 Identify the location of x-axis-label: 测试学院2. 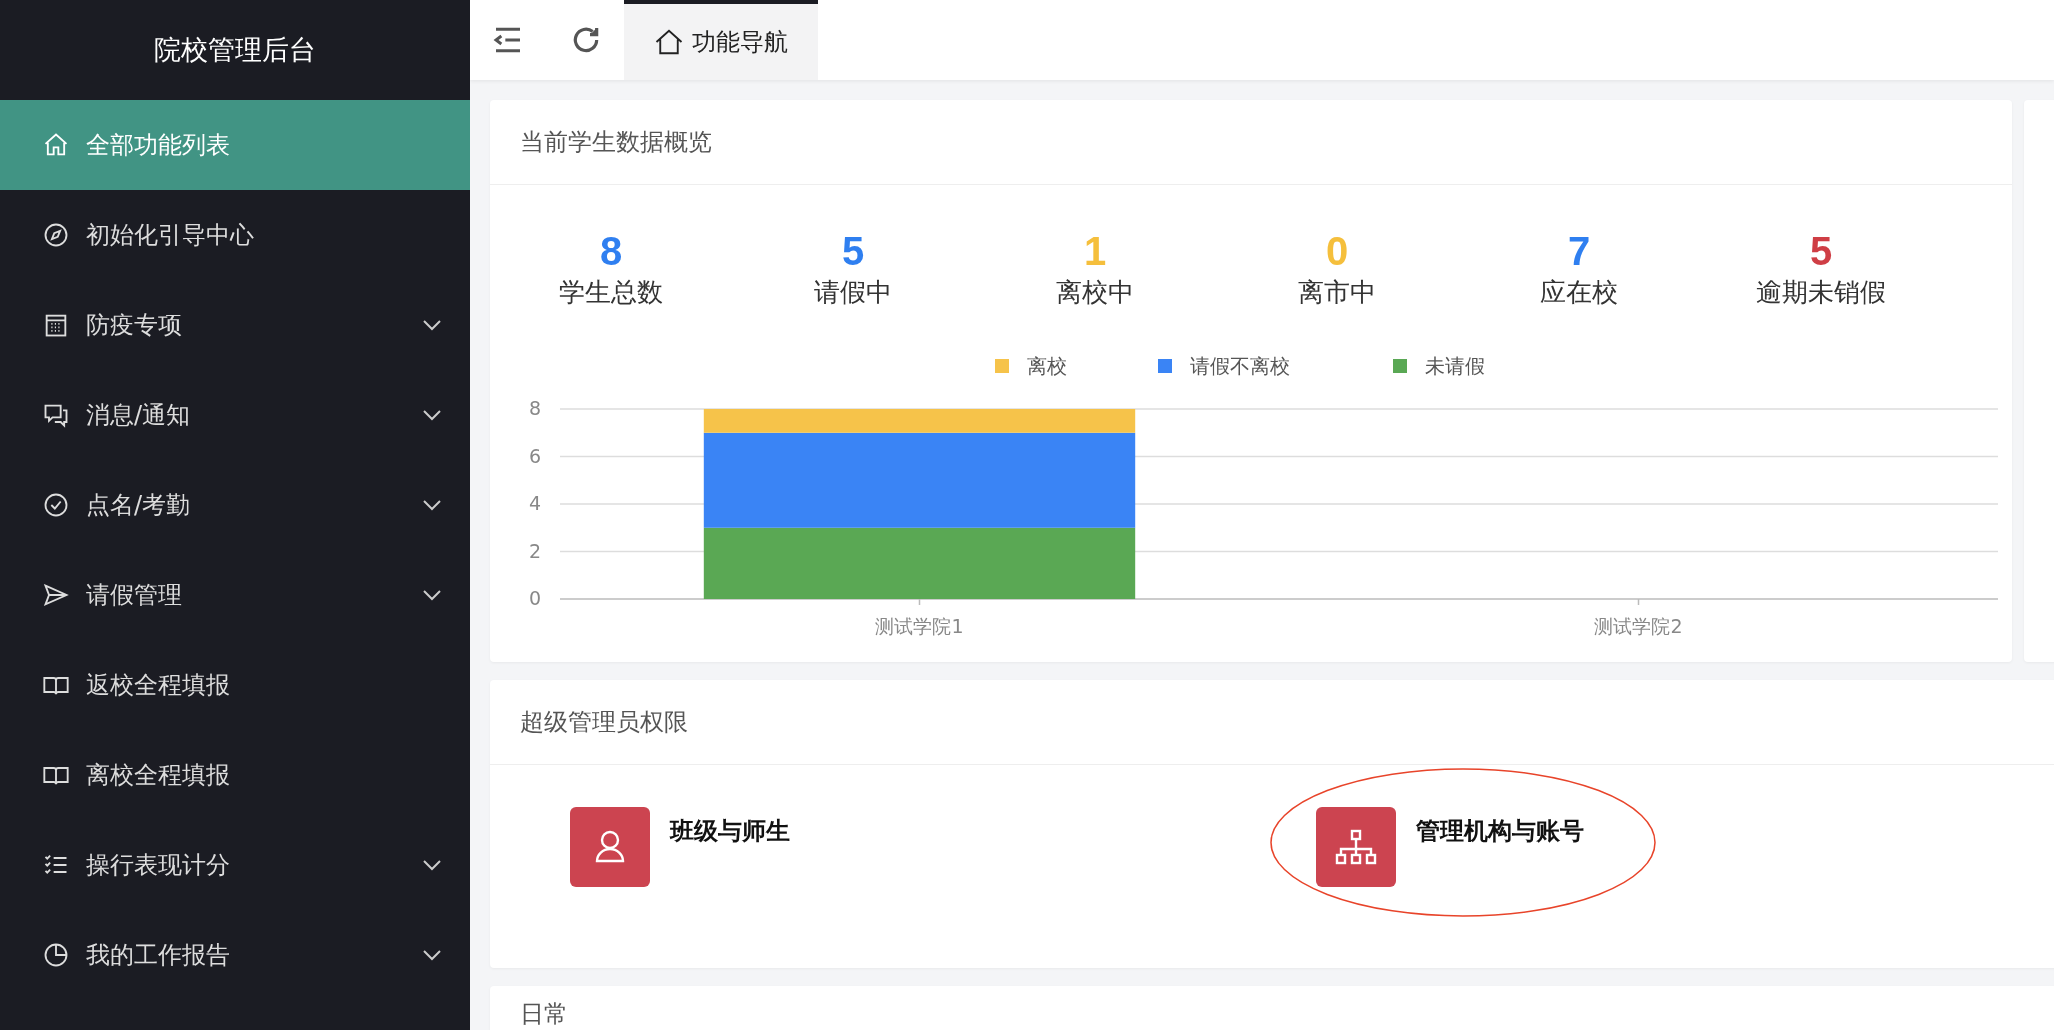
(1638, 626).